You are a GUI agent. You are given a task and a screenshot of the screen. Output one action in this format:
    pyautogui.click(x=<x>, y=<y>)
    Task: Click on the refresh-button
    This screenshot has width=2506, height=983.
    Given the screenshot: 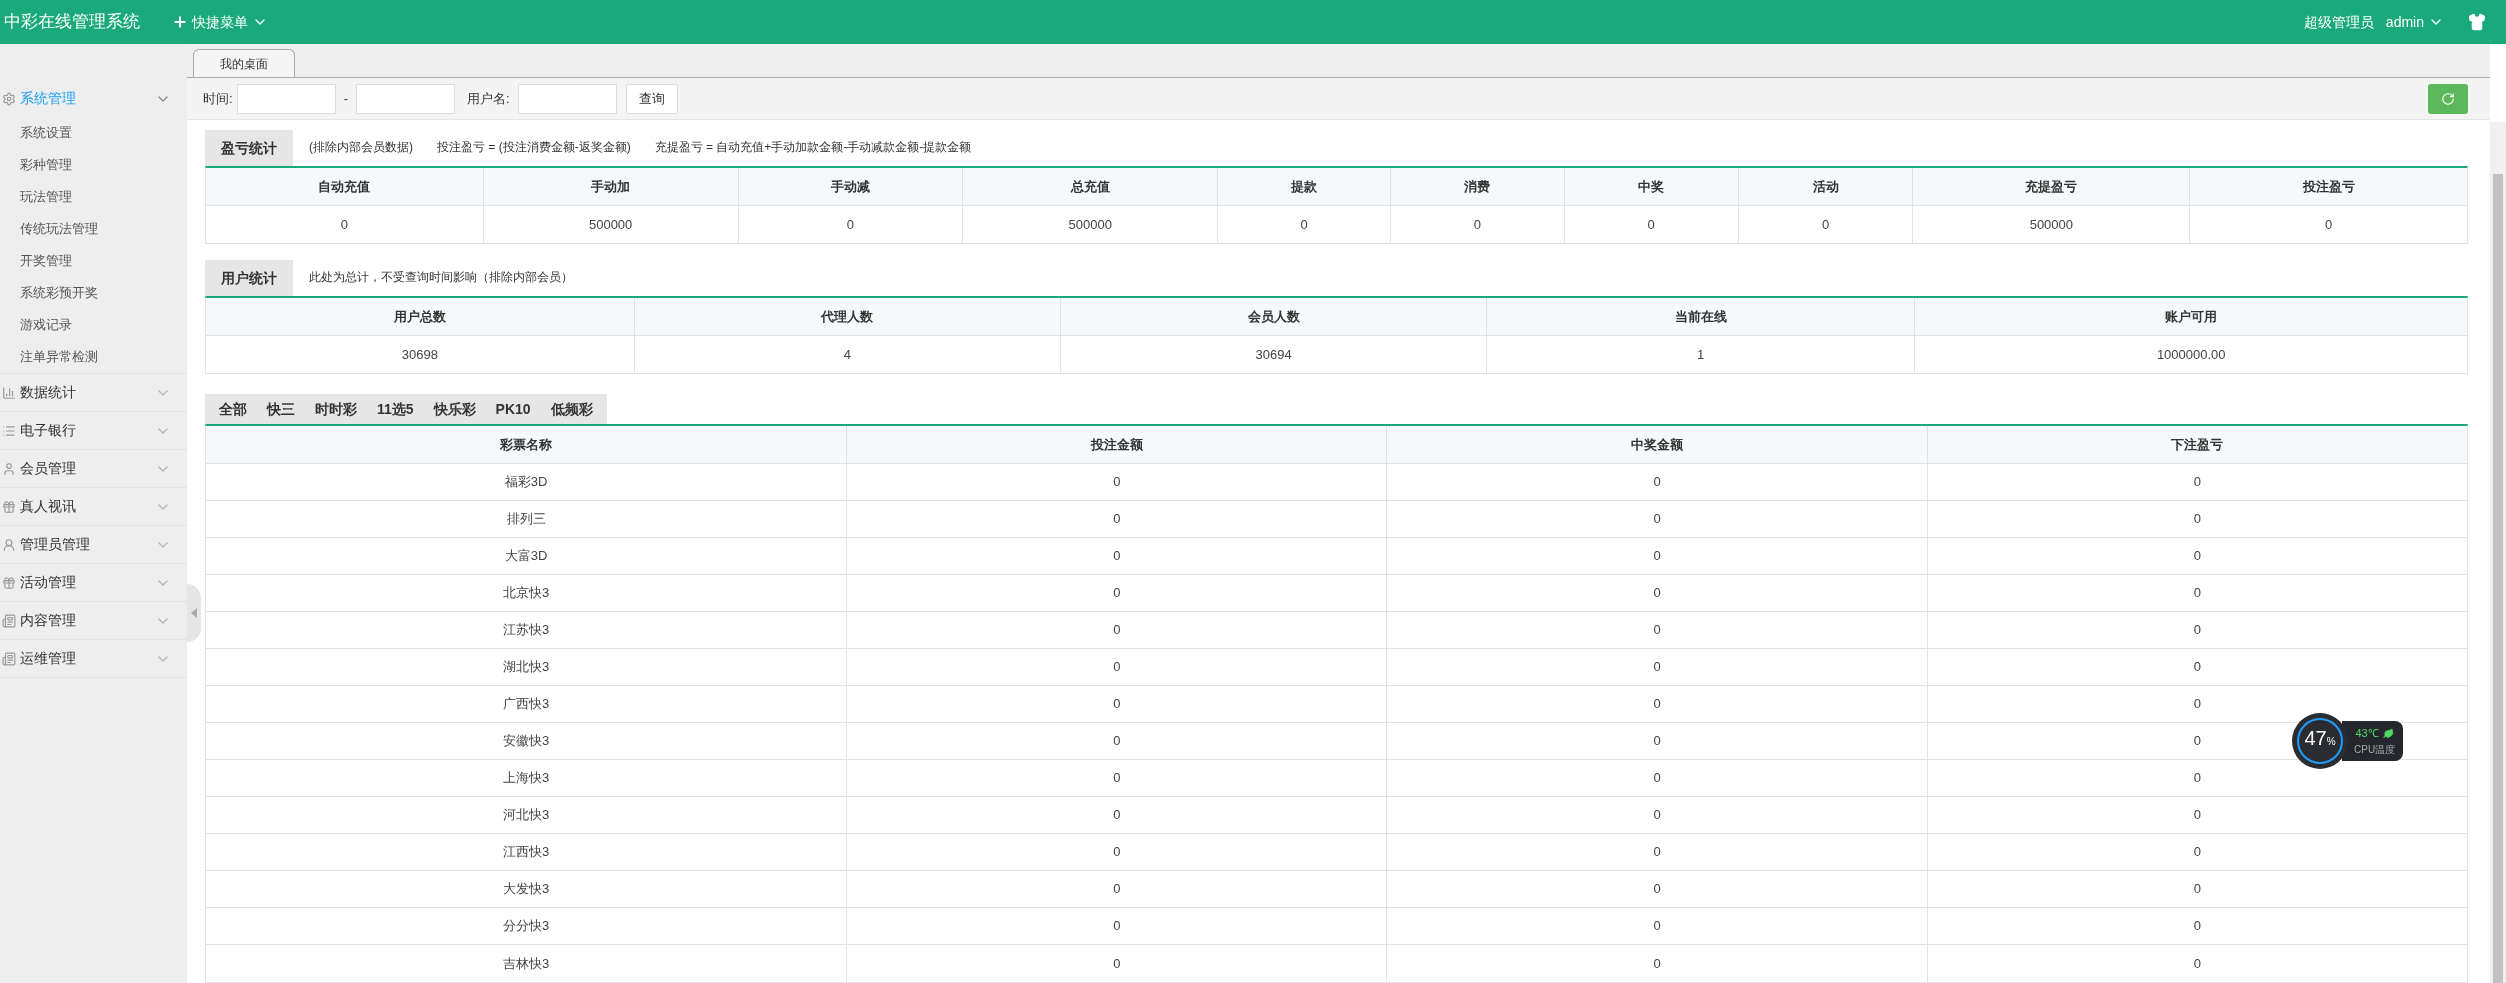 What is the action you would take?
    pyautogui.click(x=2448, y=98)
    